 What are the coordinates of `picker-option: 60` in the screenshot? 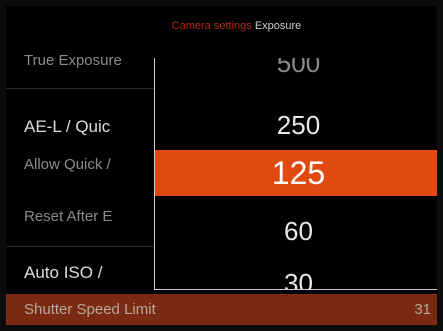 It's located at (296, 231).